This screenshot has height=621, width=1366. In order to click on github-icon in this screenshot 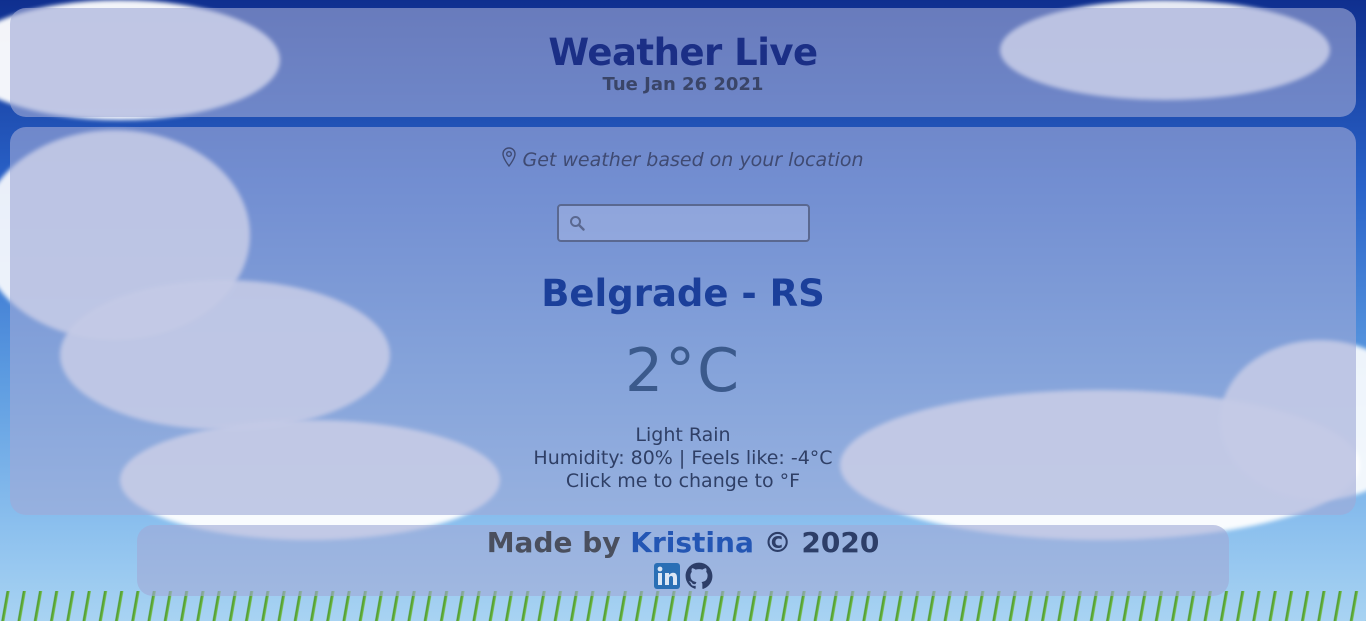, I will do `click(699, 578)`.